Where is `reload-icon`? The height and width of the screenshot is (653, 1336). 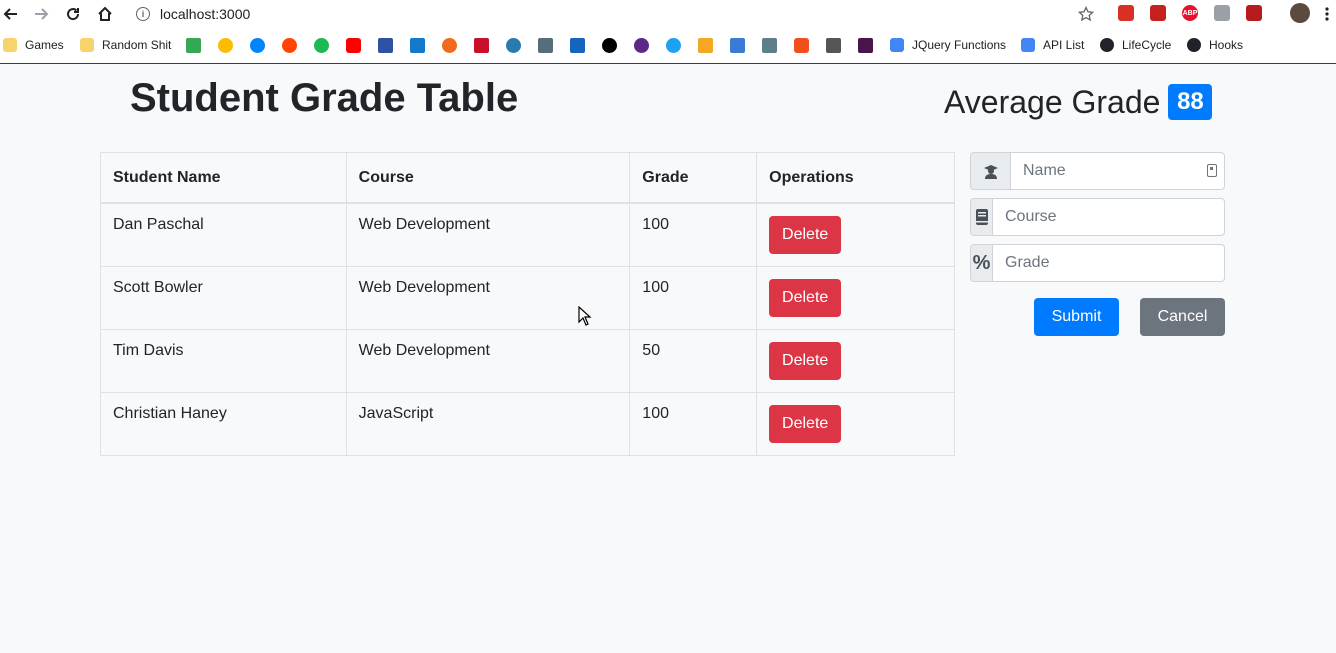
reload-icon is located at coordinates (73, 14).